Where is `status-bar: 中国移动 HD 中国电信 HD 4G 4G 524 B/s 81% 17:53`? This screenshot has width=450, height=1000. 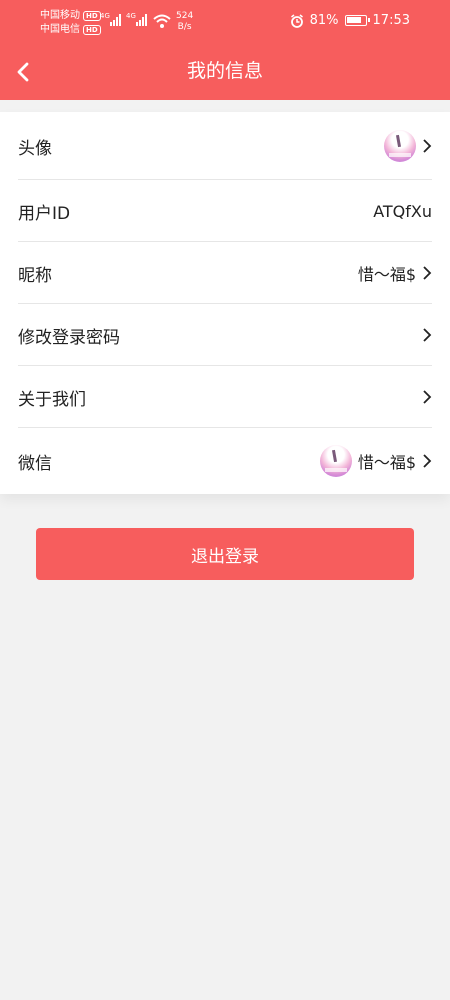 status-bar: 中国移动 HD 中国电信 HD 4G 4G 524 B/s 81% 17:53 is located at coordinates (225, 22).